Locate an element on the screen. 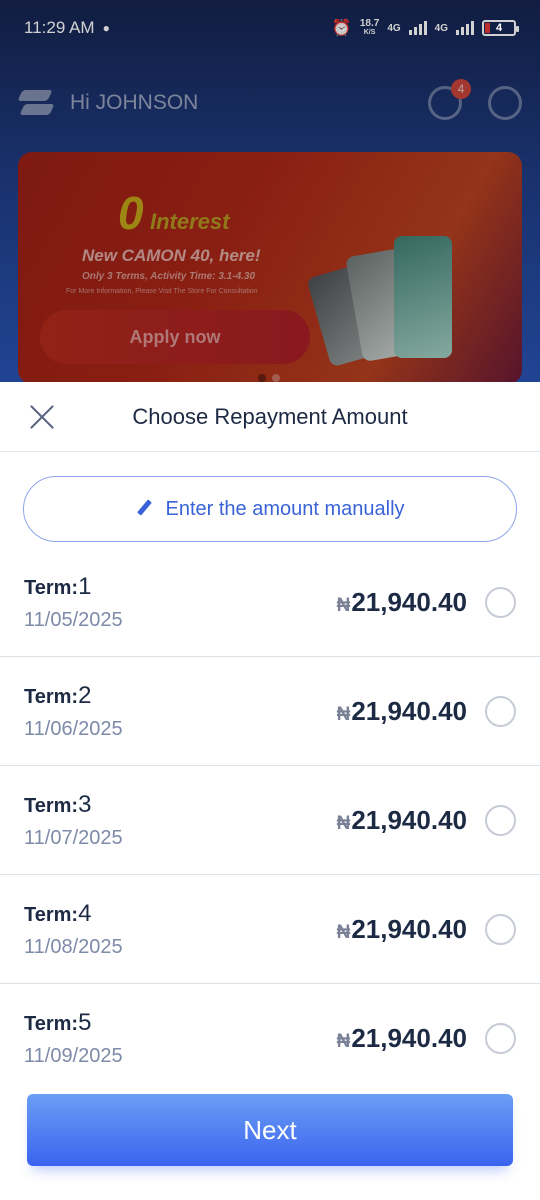 The height and width of the screenshot is (1200, 540). pencil-icon is located at coordinates (144, 509).